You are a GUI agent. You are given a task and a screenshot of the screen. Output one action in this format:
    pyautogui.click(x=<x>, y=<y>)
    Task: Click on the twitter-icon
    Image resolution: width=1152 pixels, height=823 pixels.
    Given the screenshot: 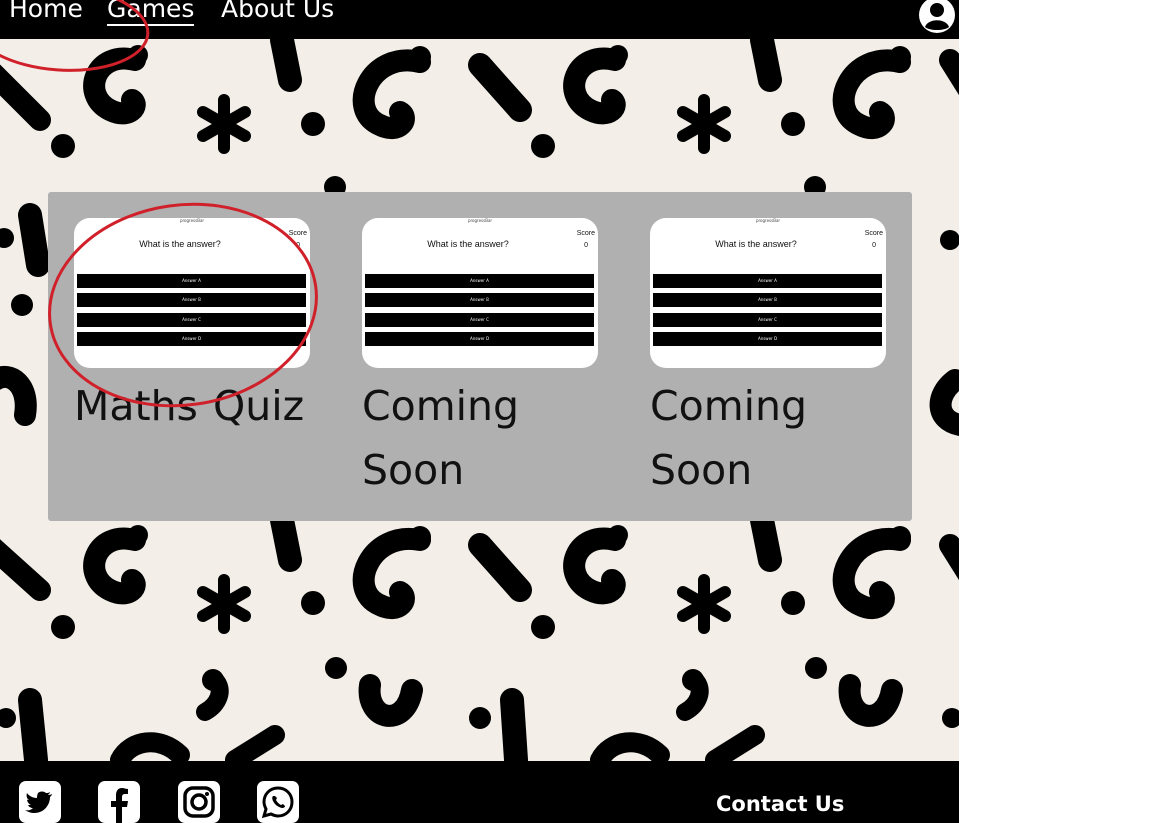 What is the action you would take?
    pyautogui.click(x=40, y=802)
    